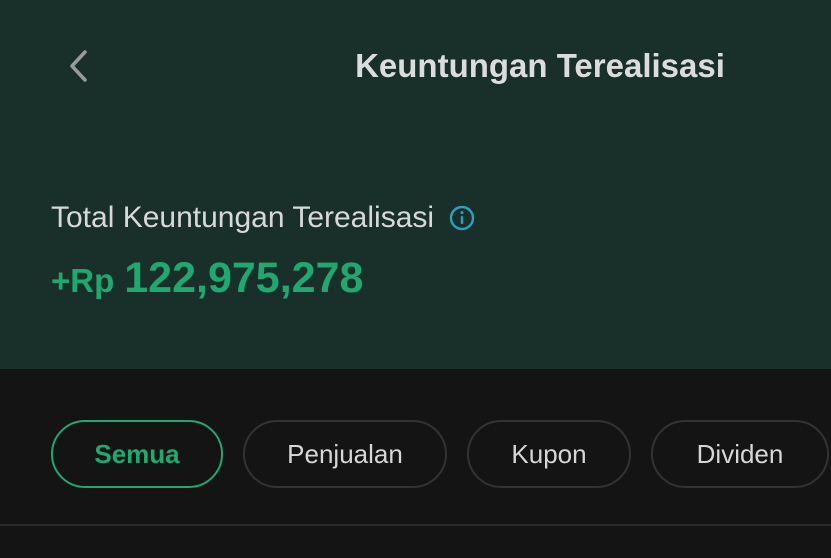 The width and height of the screenshot is (831, 558). Describe the element at coordinates (549, 454) in the screenshot. I see `filter-chip-kupon: Kupon` at that location.